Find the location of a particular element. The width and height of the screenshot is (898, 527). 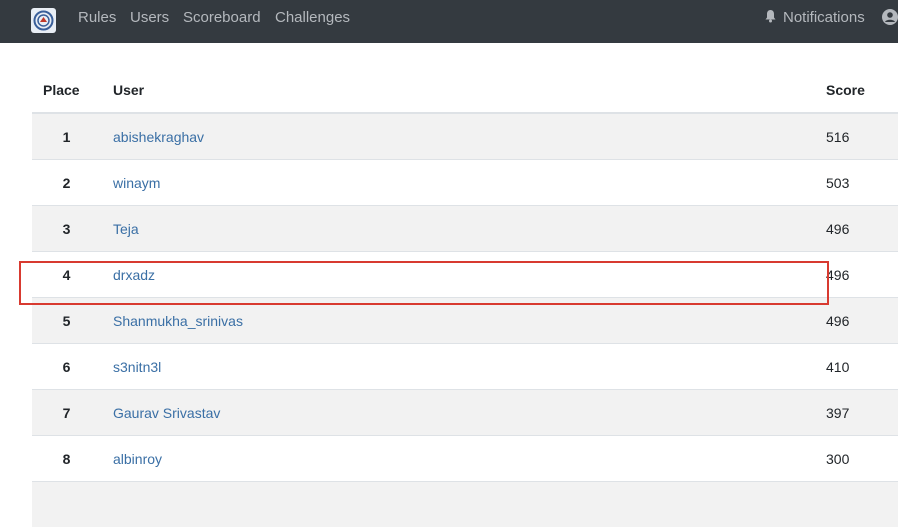

nav-scoreboard-link: Scoreboard is located at coordinates (222, 21).